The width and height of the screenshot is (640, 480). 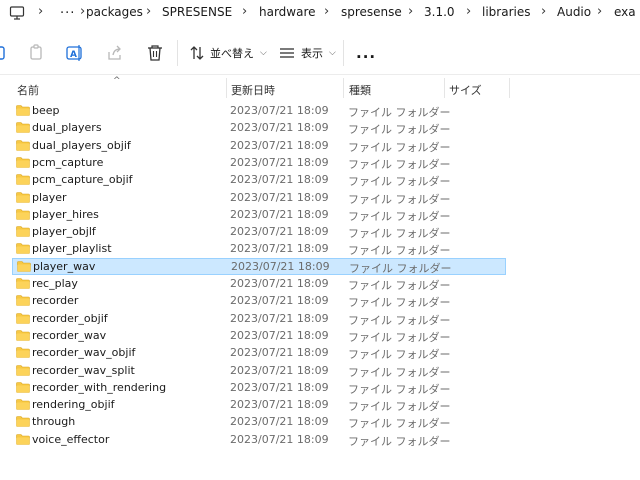 I want to click on breadcrumb-item-version: 3.1.0, so click(x=439, y=12).